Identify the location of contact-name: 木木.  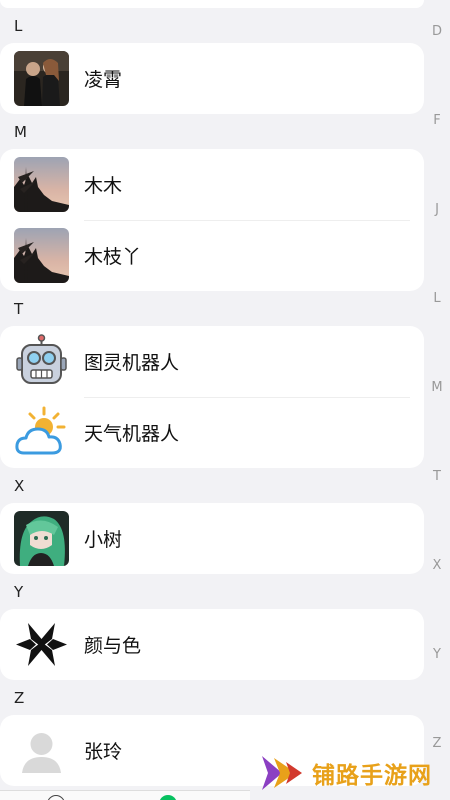
(103, 186).